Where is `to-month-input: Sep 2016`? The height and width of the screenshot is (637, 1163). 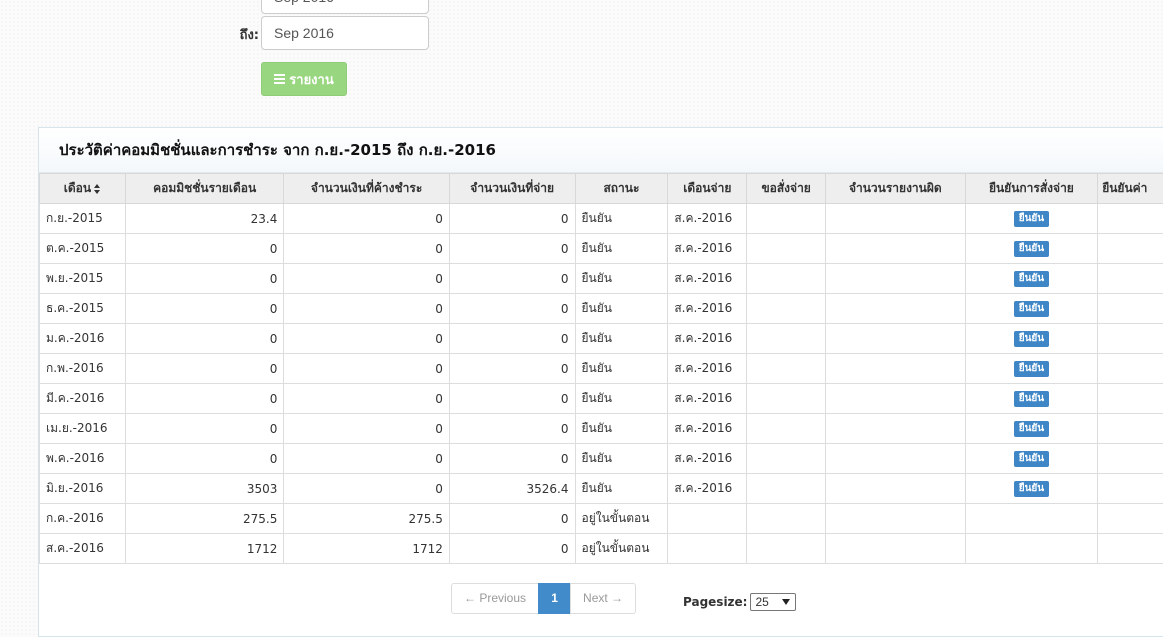
to-month-input: Sep 2016 is located at coordinates (345, 33).